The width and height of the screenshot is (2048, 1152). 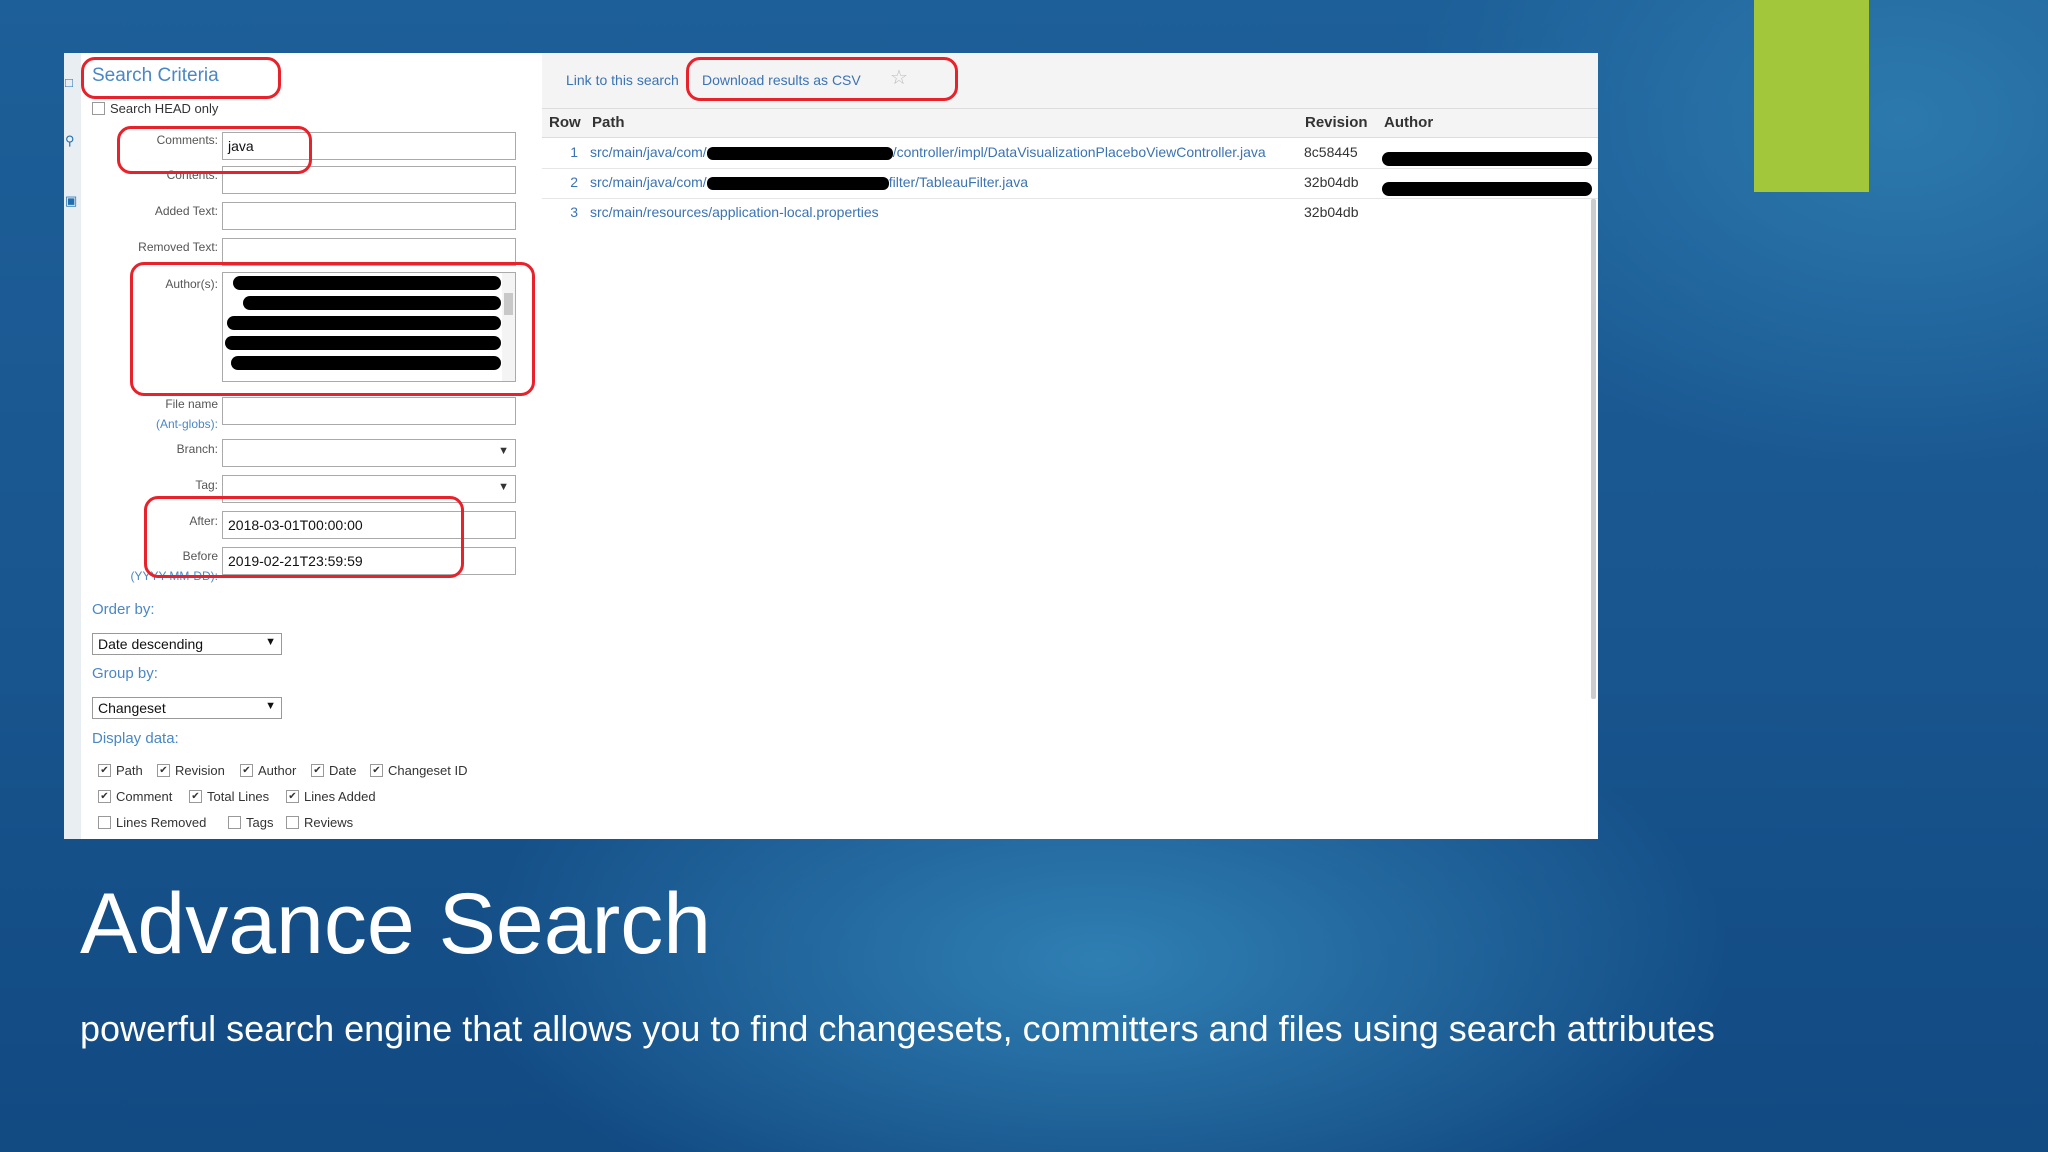 What do you see at coordinates (197, 449) in the screenshot?
I see `branch-label: Branch:` at bounding box center [197, 449].